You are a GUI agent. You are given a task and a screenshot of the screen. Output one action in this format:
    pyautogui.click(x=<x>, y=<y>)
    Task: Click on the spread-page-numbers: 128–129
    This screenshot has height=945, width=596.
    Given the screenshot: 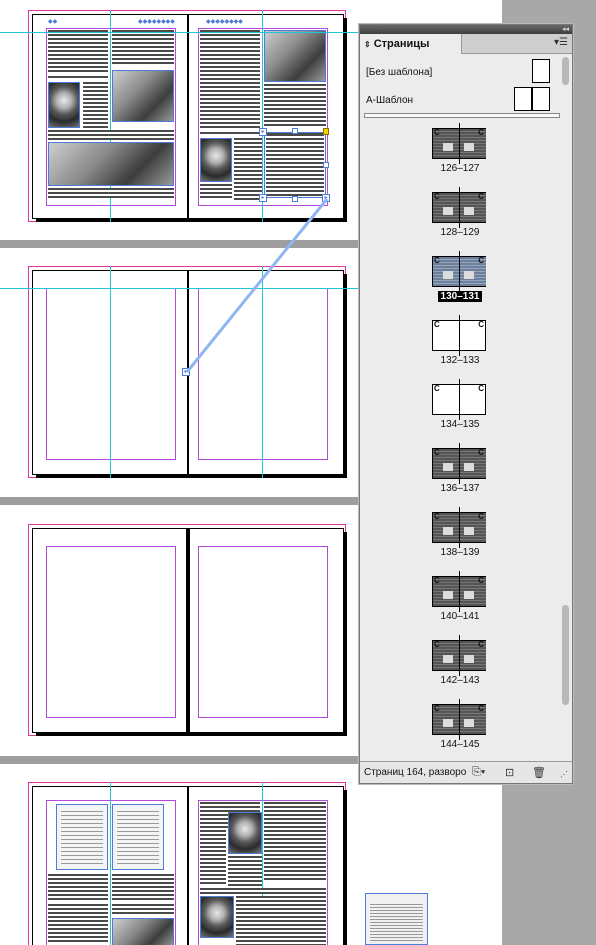 What is the action you would take?
    pyautogui.click(x=460, y=232)
    